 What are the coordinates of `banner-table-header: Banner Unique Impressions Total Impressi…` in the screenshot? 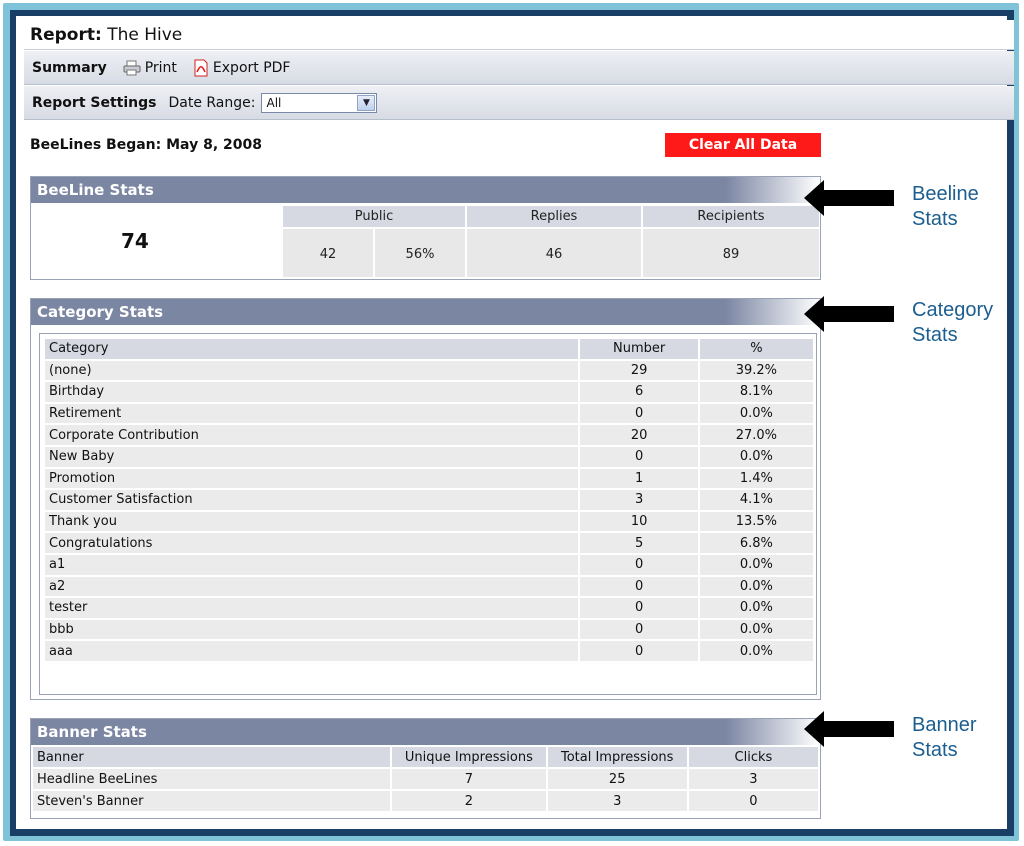 It's located at (425, 757).